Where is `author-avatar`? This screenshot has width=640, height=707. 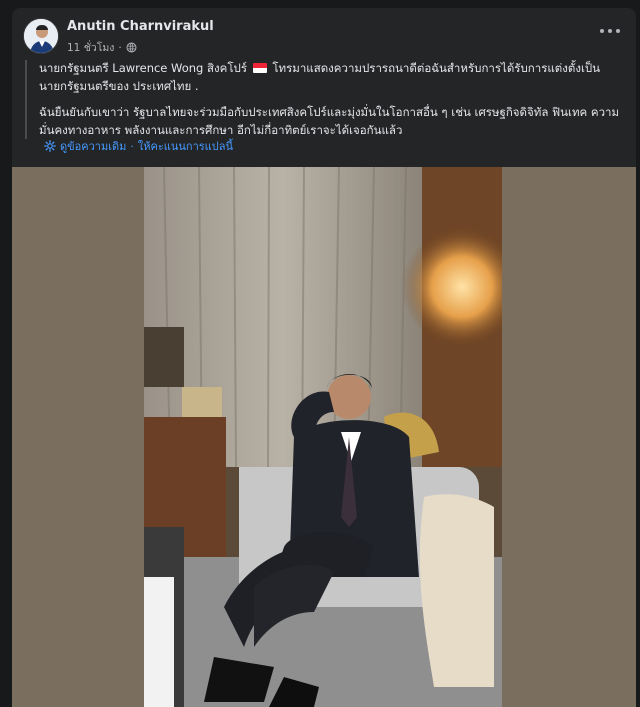
author-avatar is located at coordinates (41, 36).